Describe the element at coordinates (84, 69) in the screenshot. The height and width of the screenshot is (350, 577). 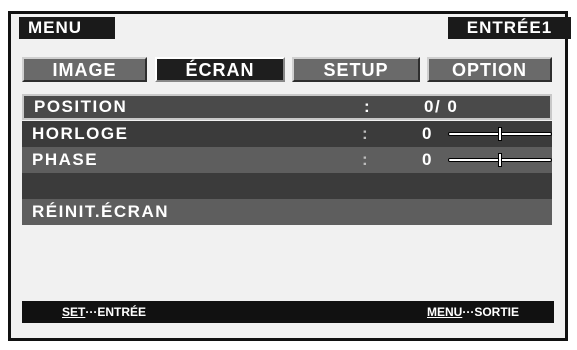
I see `tab-image: IMAGE` at that location.